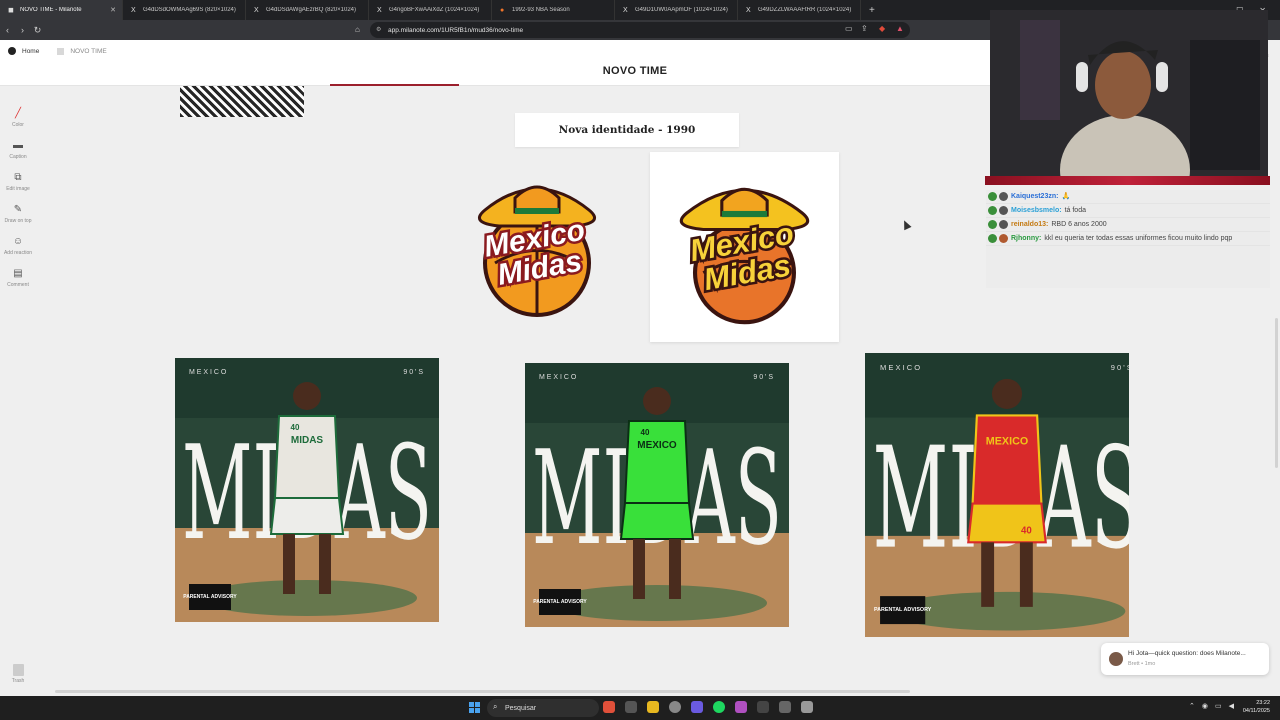 The image size is (1280, 720). What do you see at coordinates (30, 51) in the screenshot?
I see `breadcrumb-home: Home` at bounding box center [30, 51].